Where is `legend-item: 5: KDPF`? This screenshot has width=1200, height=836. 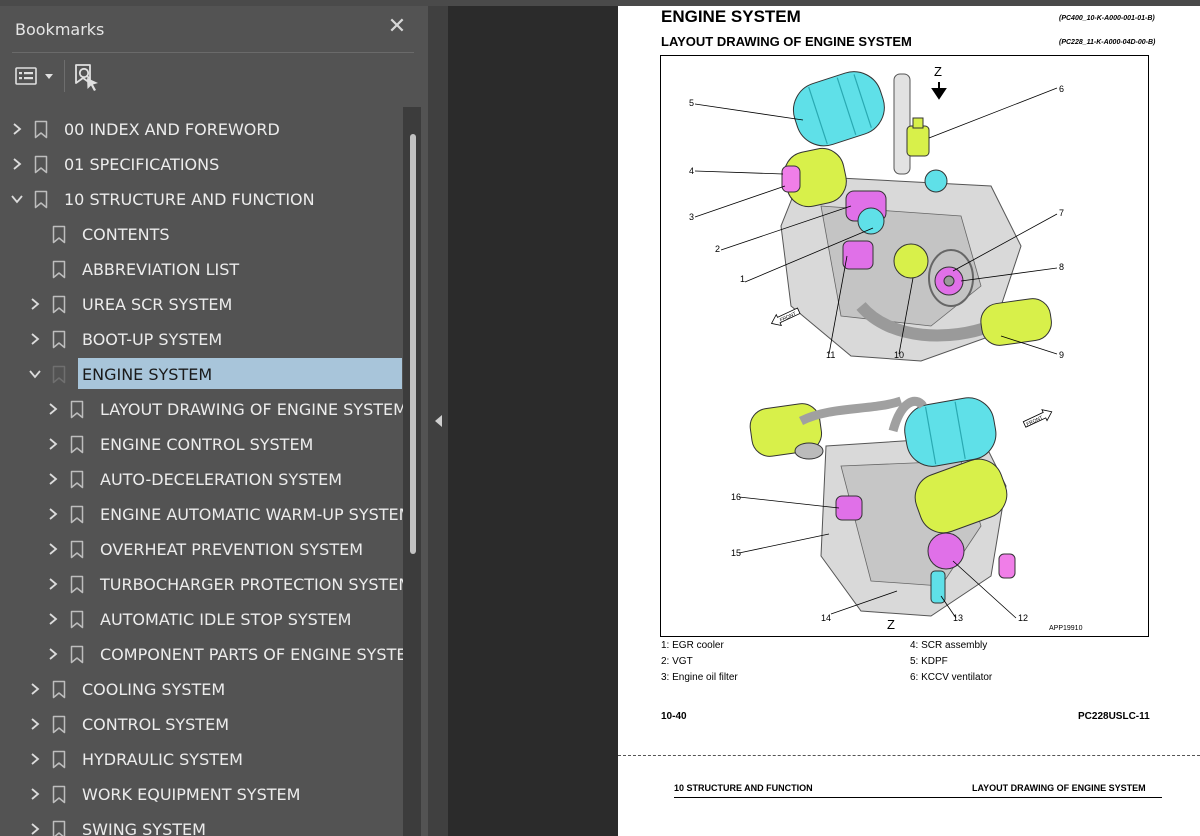 legend-item: 5: KDPF is located at coordinates (929, 661).